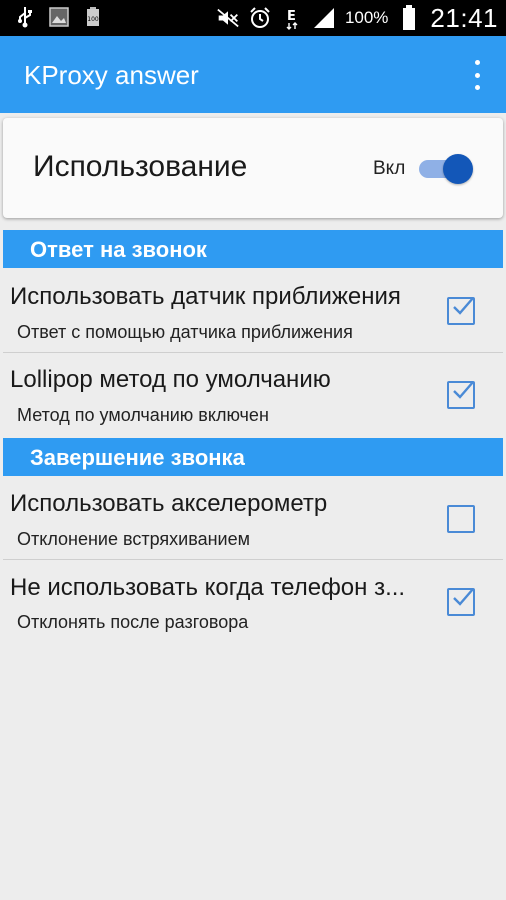  I want to click on pref-subtitle: Метод по умолчанию включен, so click(143, 415).